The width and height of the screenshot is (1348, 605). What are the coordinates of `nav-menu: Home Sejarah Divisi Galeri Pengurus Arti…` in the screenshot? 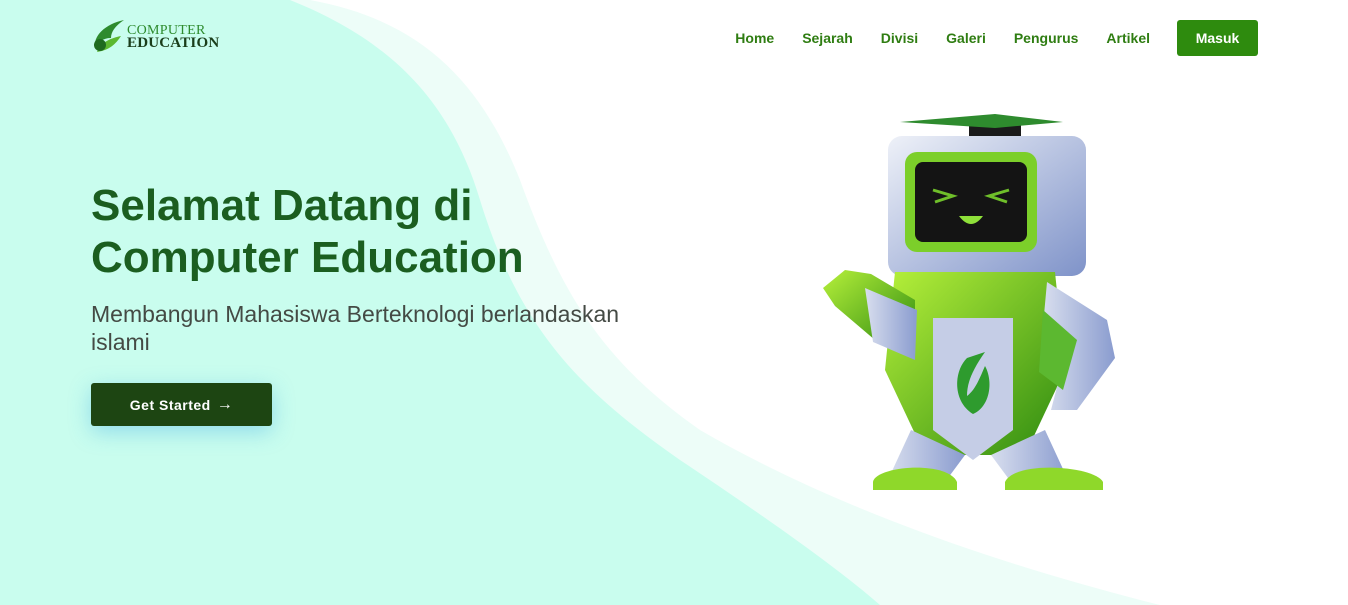 It's located at (996, 38).